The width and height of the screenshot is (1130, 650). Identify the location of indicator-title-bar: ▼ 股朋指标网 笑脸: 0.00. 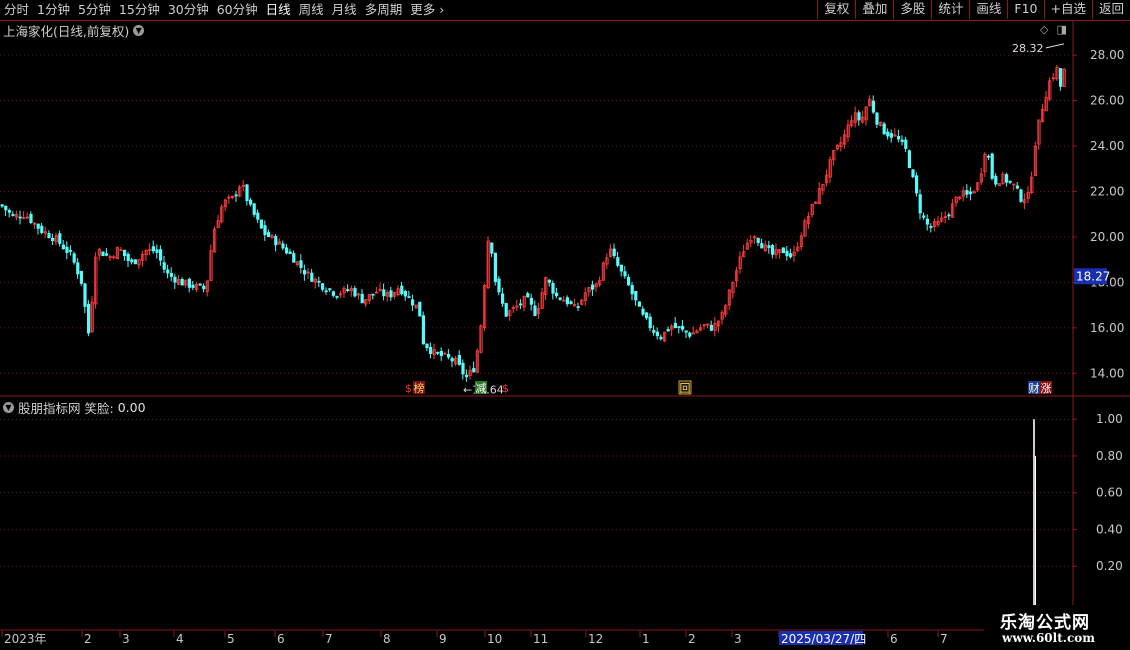
(74, 407).